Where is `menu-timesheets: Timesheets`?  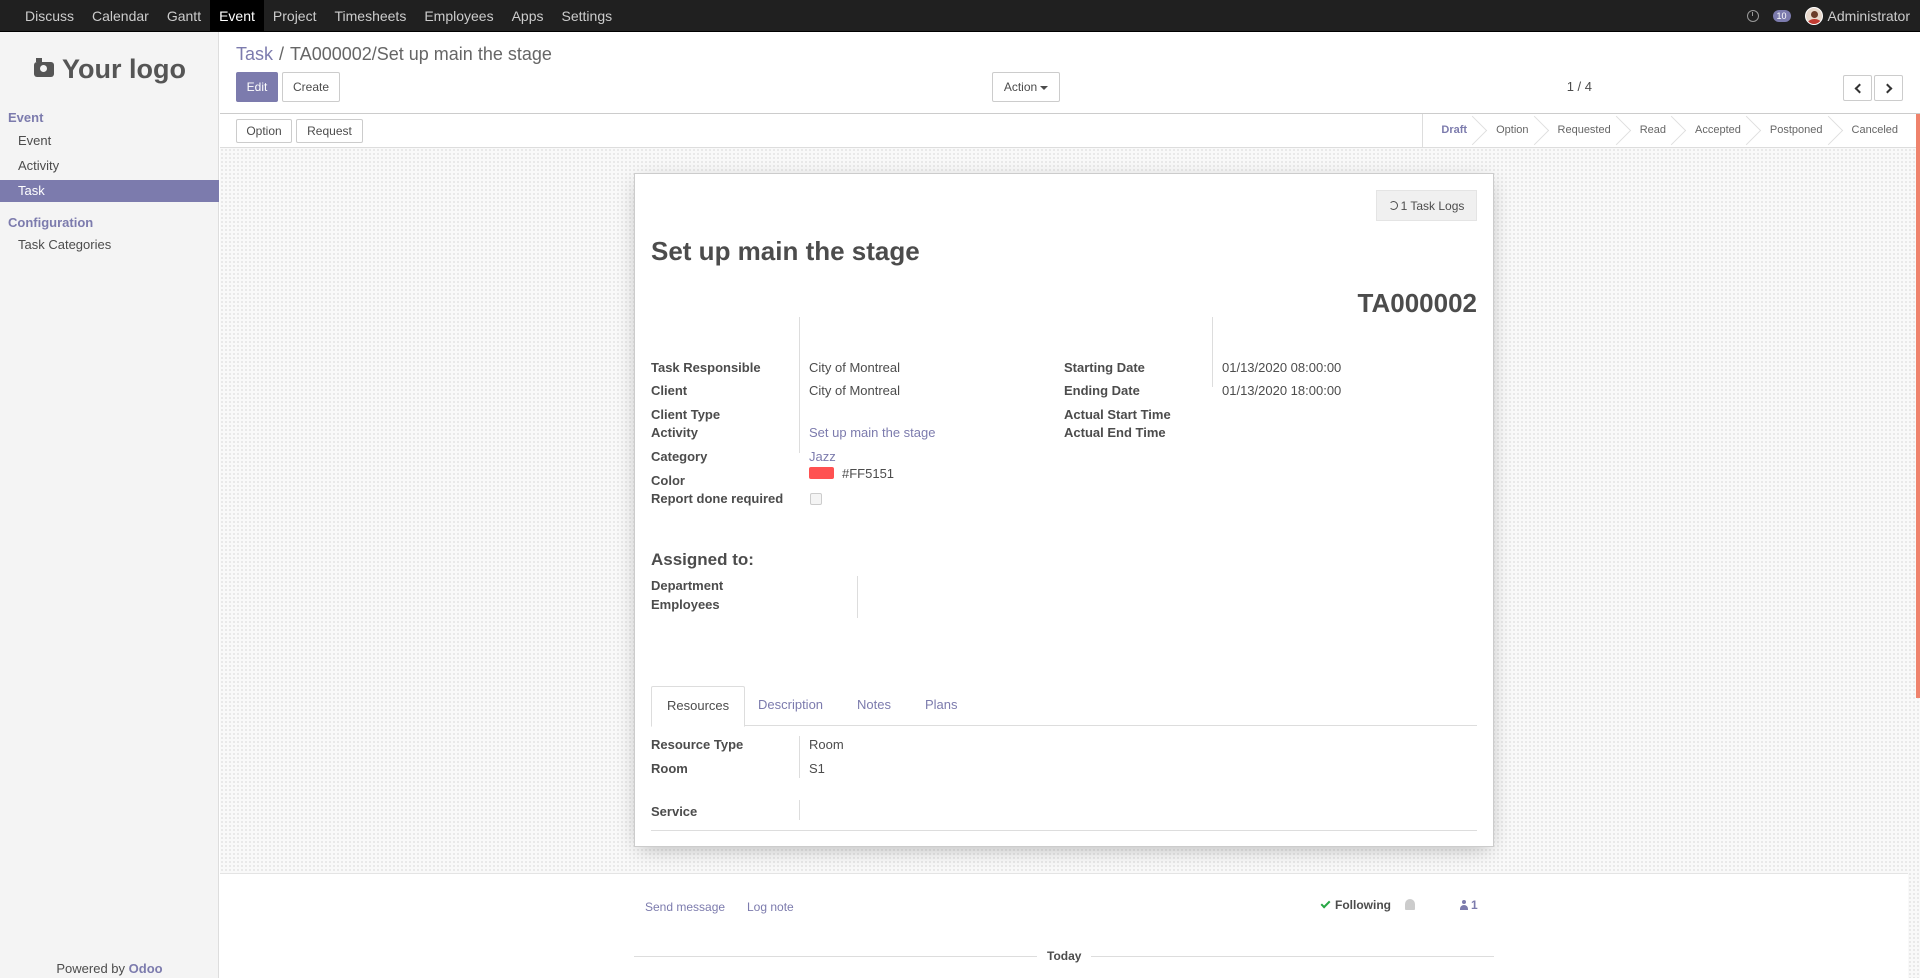 menu-timesheets: Timesheets is located at coordinates (370, 16).